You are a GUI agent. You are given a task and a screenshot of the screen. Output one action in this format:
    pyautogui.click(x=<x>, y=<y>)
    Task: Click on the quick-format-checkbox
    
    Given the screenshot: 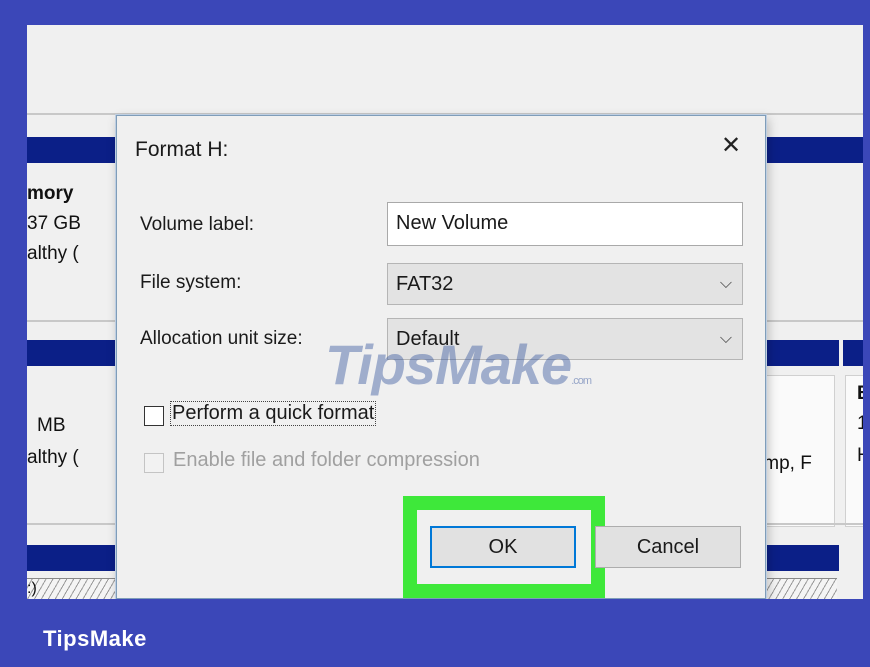 What is the action you would take?
    pyautogui.click(x=154, y=416)
    